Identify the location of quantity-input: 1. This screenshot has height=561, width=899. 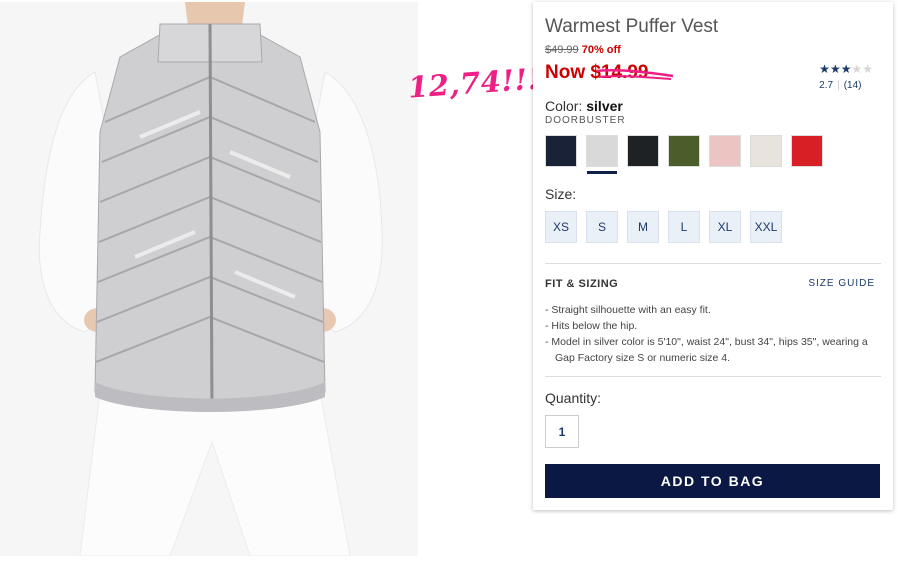
(562, 431).